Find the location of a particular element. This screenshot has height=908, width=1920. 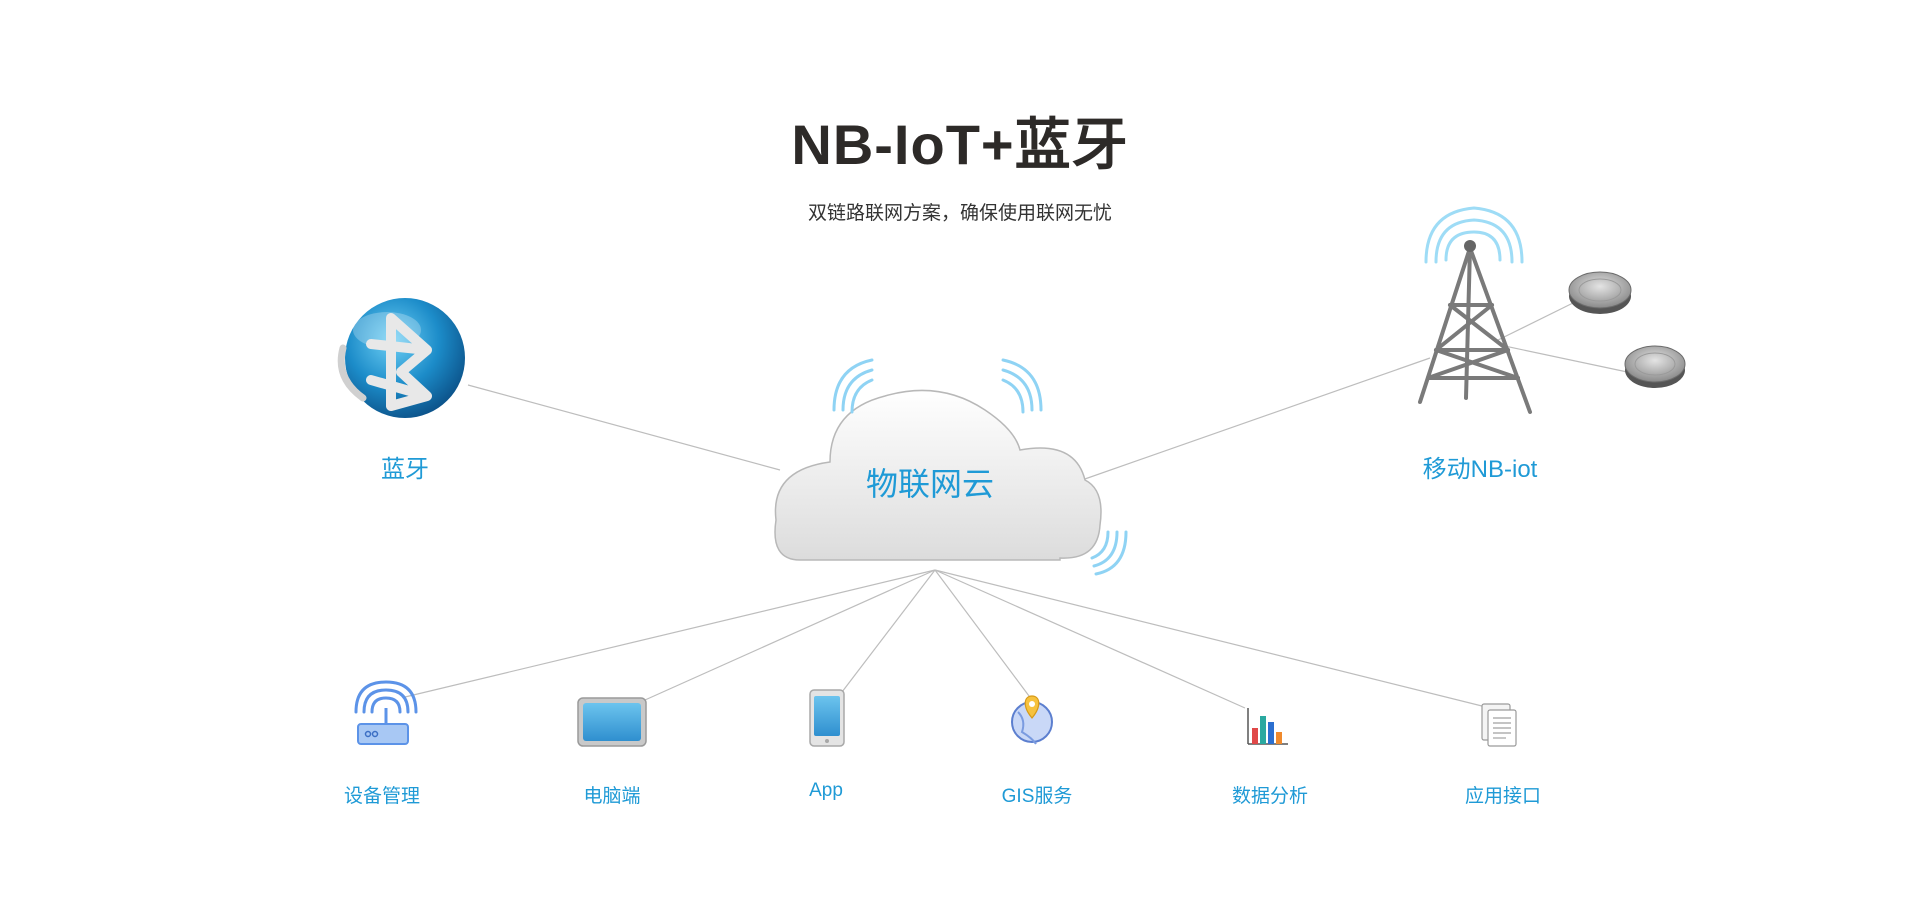

documents-icon is located at coordinates (1499, 725).